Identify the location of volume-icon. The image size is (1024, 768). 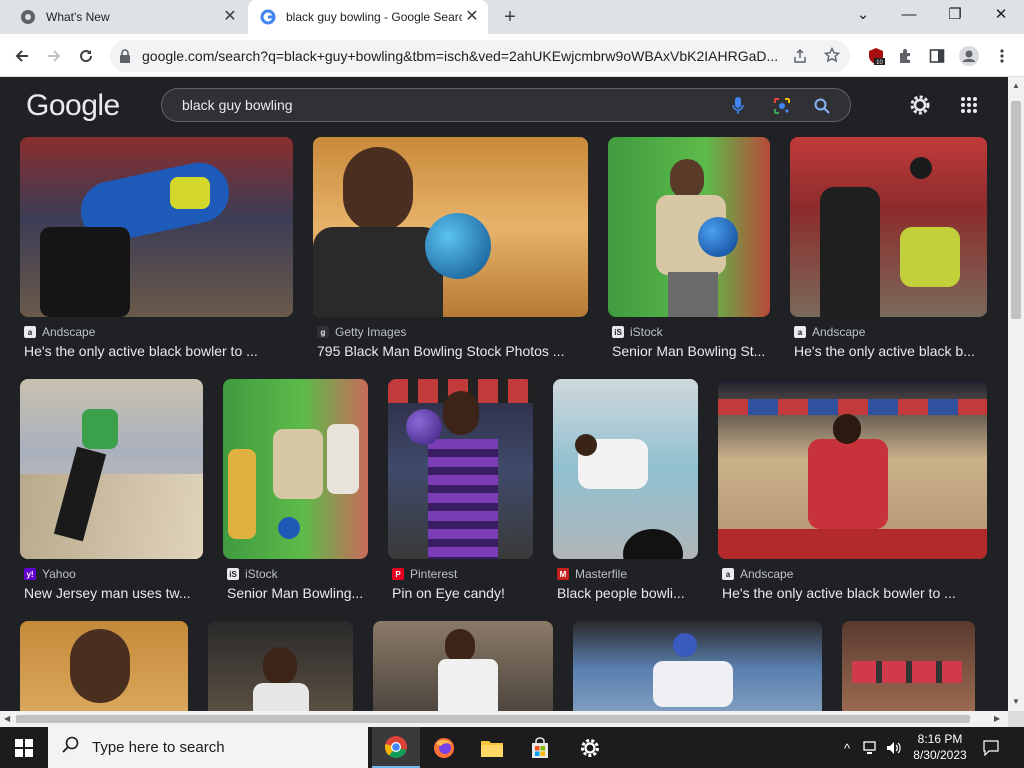
(894, 748).